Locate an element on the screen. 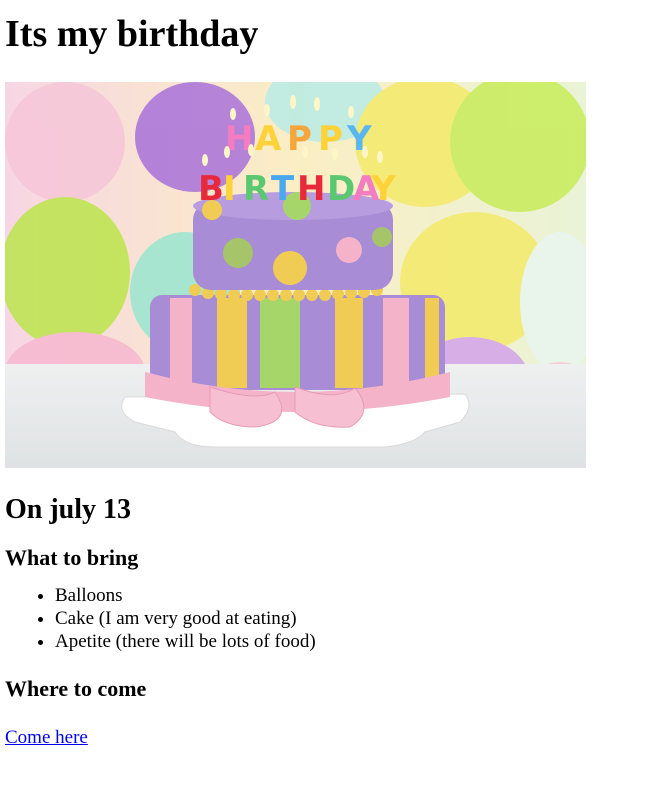 The height and width of the screenshot is (799, 666). list-item: Apetite (there will be lots of food) is located at coordinates (358, 641).